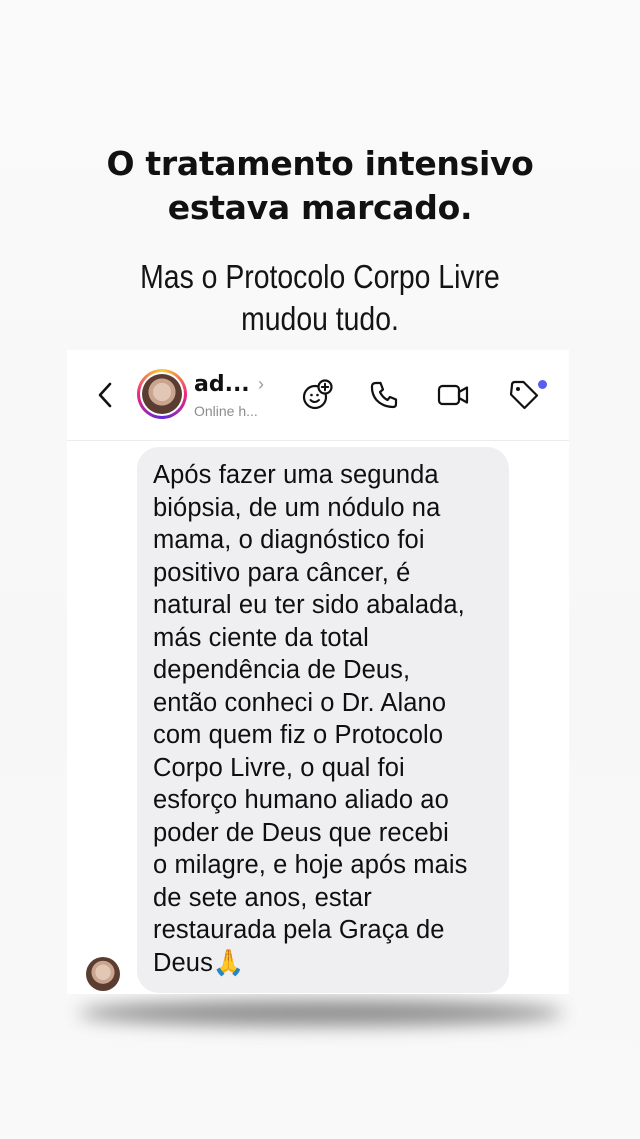 This screenshot has width=640, height=1139. I want to click on chevron-left-icon, so click(105, 395).